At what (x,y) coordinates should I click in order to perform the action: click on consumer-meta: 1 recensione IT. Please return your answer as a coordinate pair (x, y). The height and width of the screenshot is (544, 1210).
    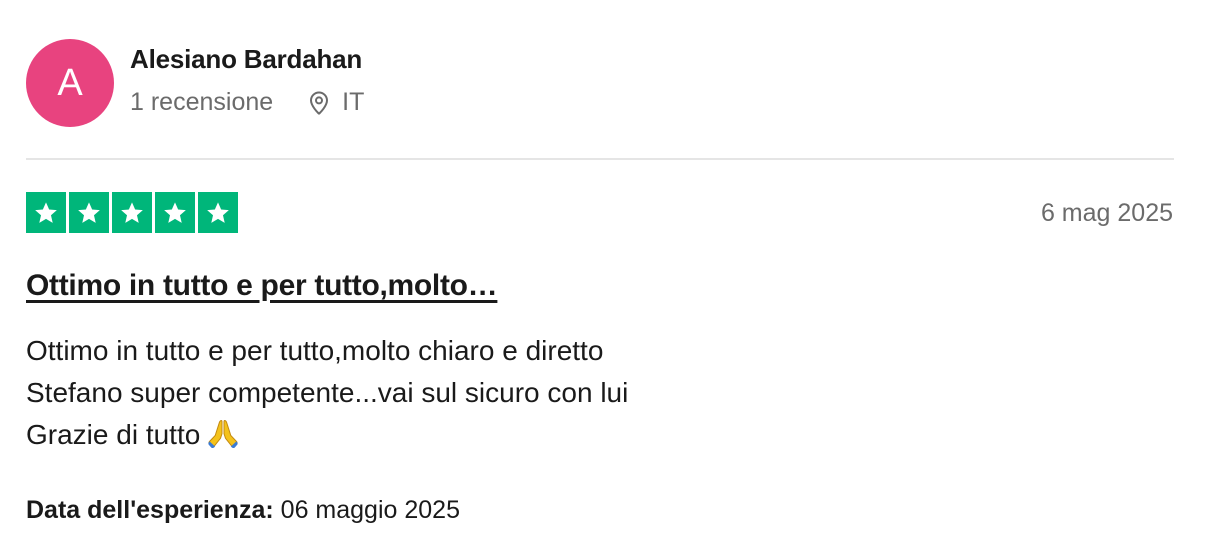
    Looking at the image, I should click on (247, 102).